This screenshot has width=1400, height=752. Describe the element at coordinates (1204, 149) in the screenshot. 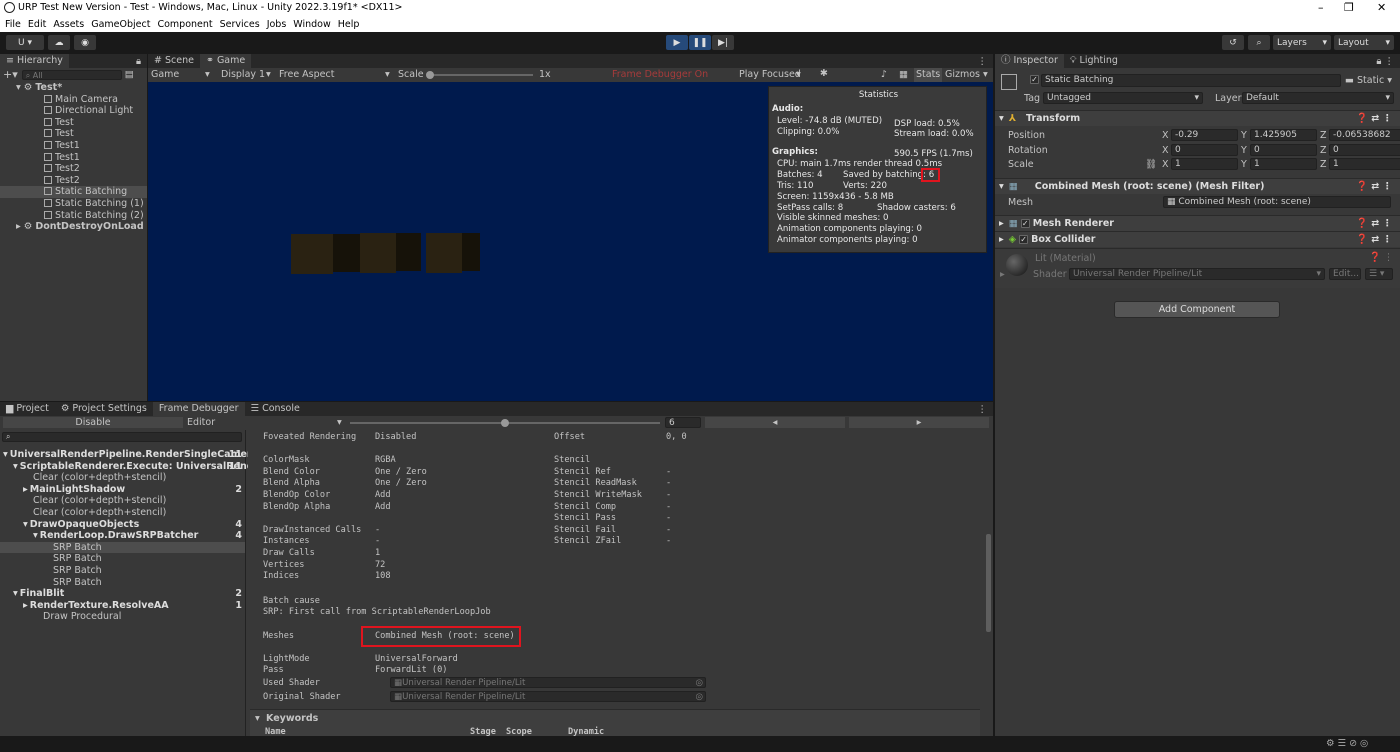

I see `rotation-x-input: 0` at that location.